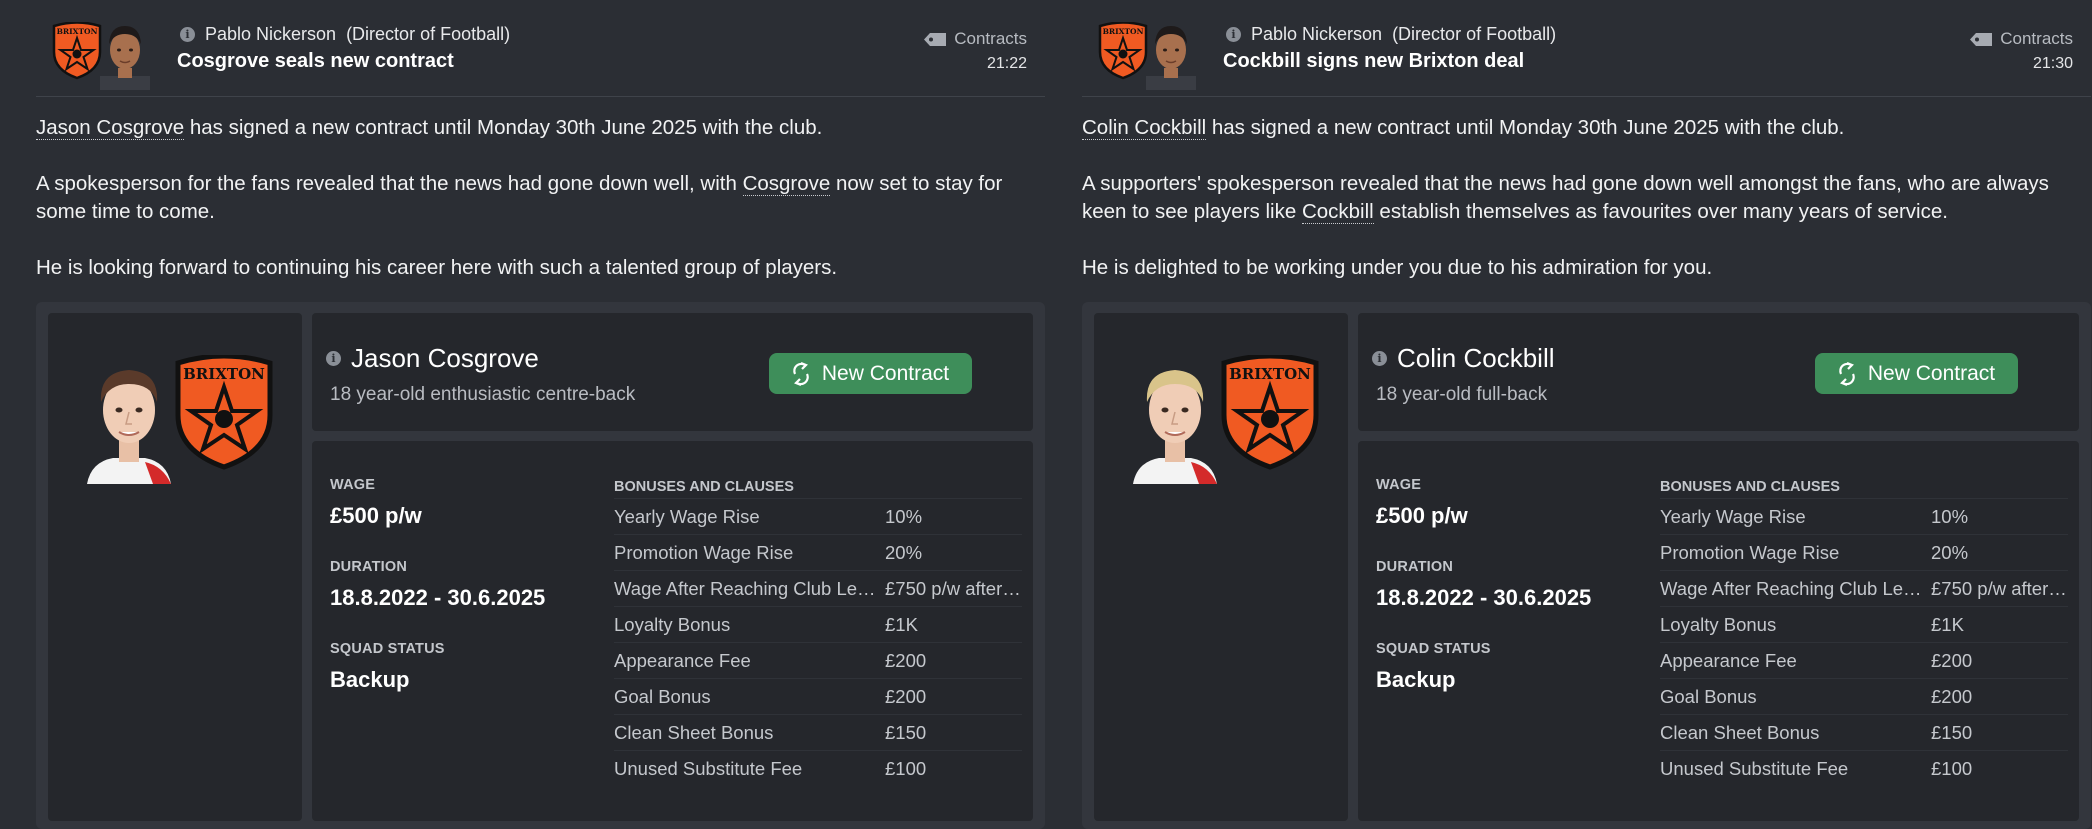  Describe the element at coordinates (1950, 552) in the screenshot. I see `bonus-value: 20%` at that location.